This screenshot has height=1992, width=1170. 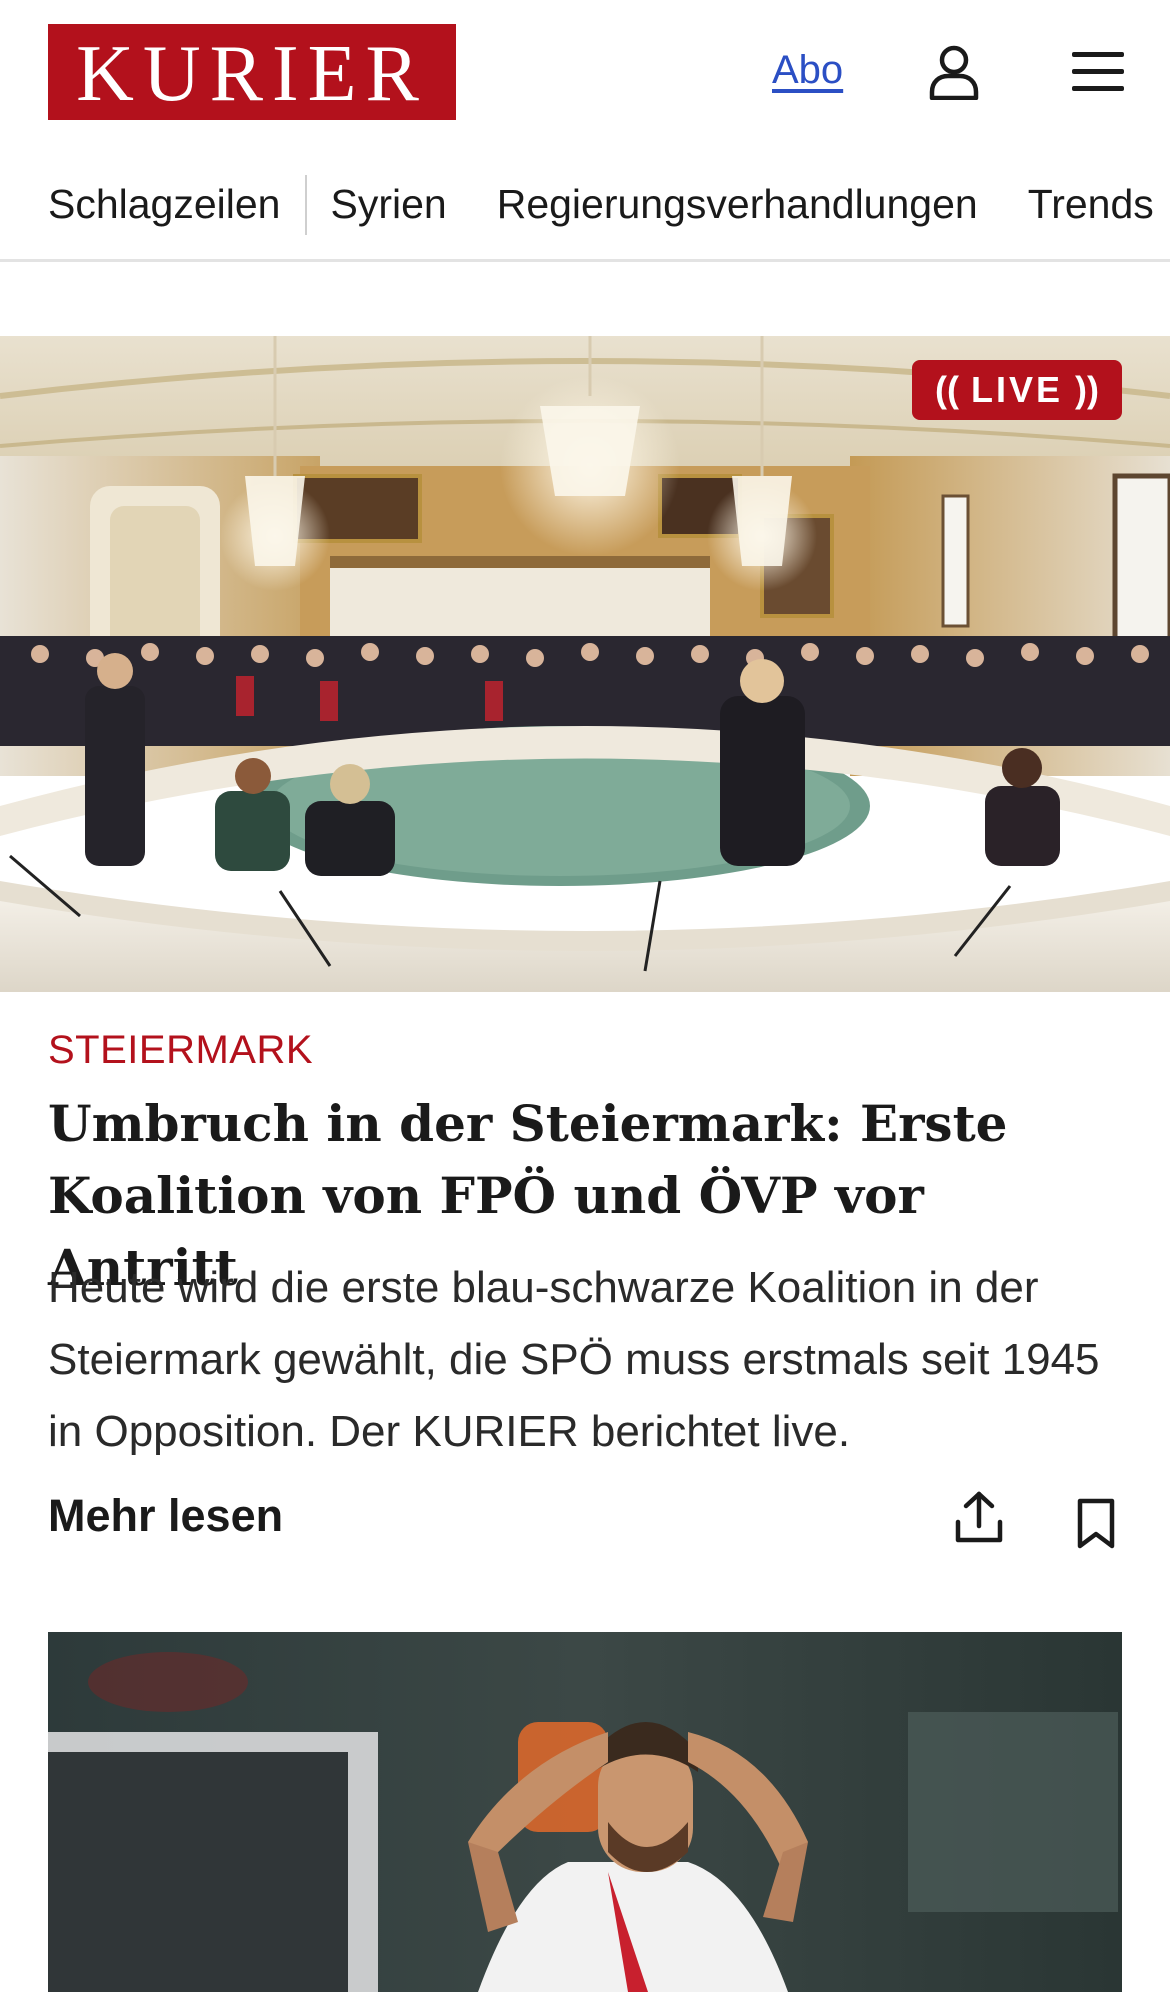 I want to click on nav-item-schlagzeilen: Schlagzeilen, so click(x=164, y=204).